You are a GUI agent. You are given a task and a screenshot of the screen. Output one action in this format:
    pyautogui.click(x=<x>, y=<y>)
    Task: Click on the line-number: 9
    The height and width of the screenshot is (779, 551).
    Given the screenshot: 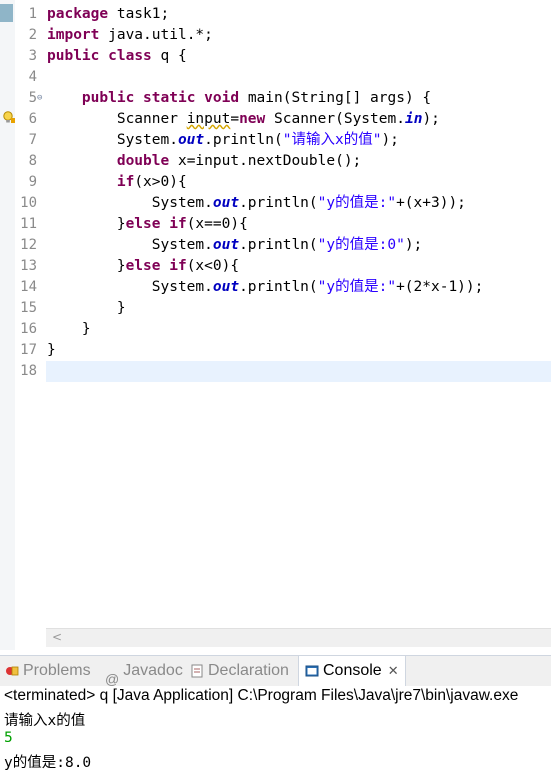 What is the action you would take?
    pyautogui.click(x=32, y=182)
    